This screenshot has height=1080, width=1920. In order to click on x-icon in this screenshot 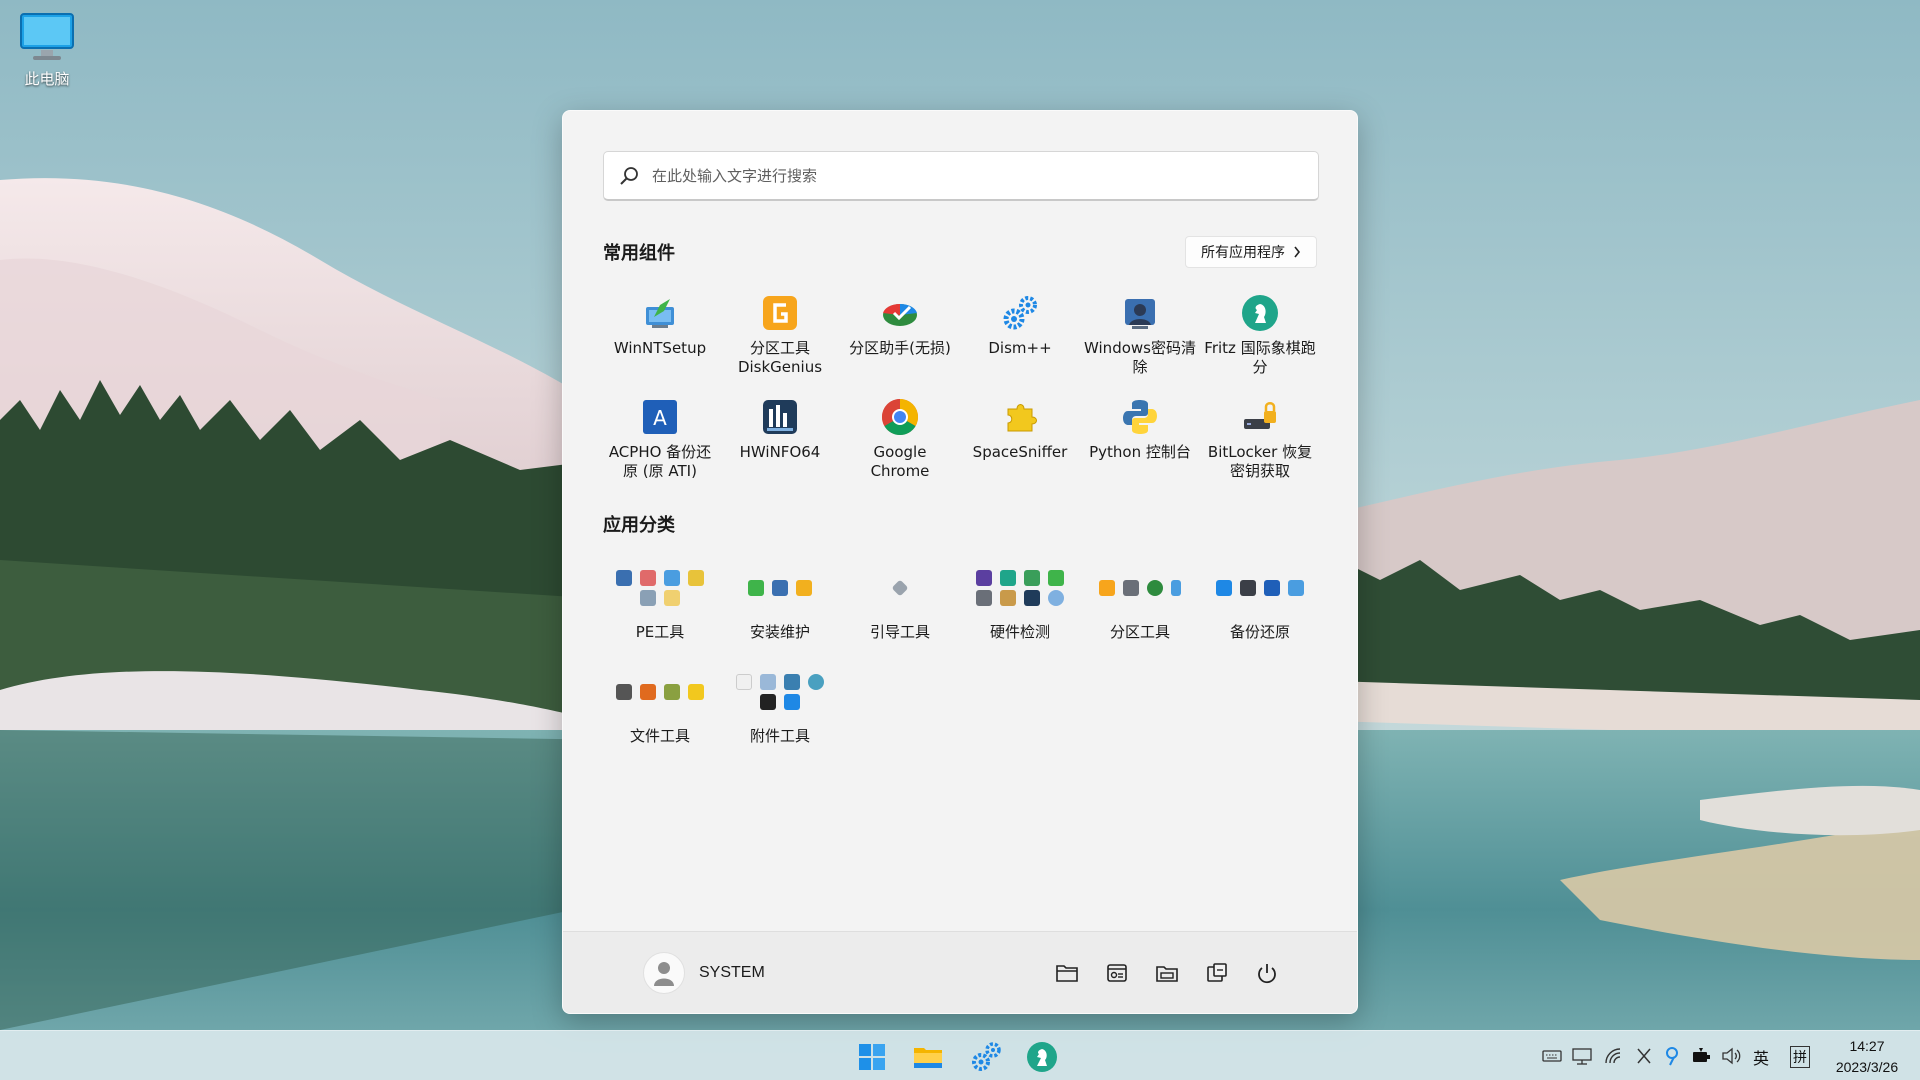, I will do `click(1644, 1056)`.